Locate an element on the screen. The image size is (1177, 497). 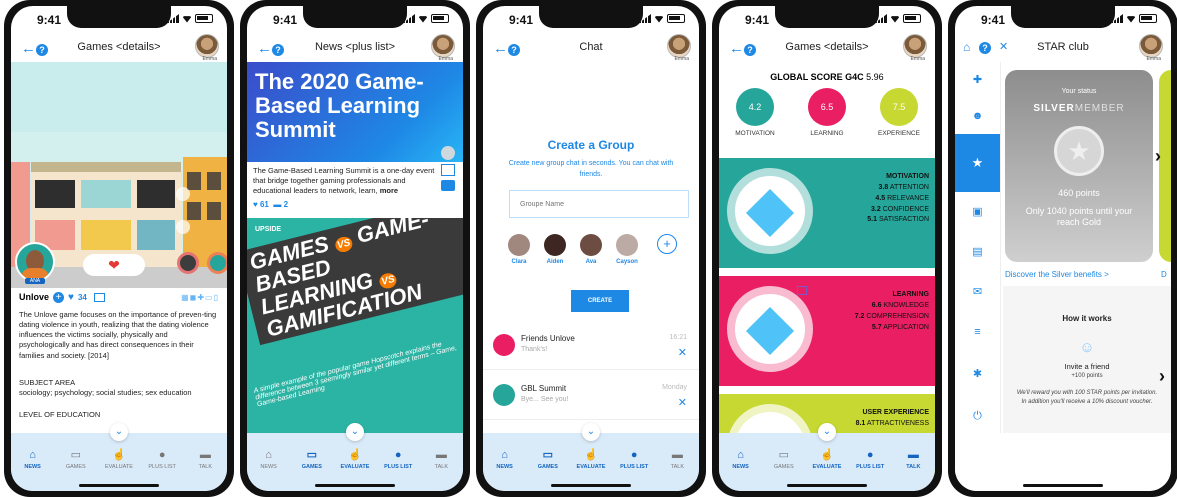
friend-cayson: Cayson is located at coordinates (627, 249).